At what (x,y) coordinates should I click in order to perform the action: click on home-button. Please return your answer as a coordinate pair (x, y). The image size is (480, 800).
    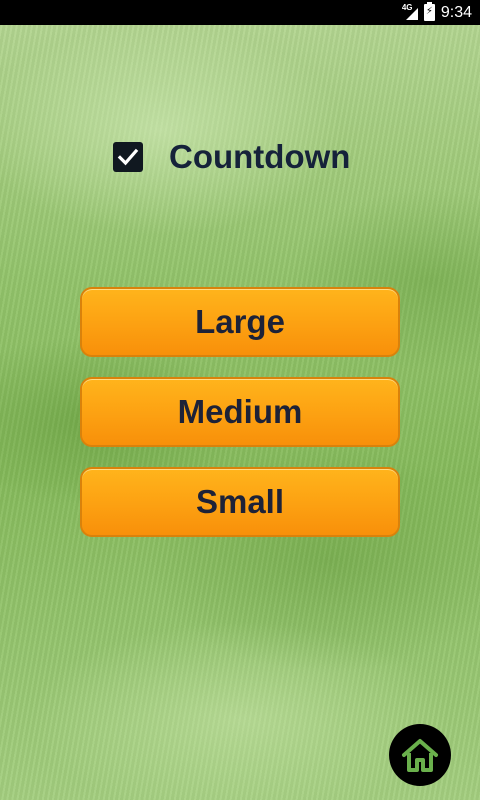
    Looking at the image, I should click on (420, 755).